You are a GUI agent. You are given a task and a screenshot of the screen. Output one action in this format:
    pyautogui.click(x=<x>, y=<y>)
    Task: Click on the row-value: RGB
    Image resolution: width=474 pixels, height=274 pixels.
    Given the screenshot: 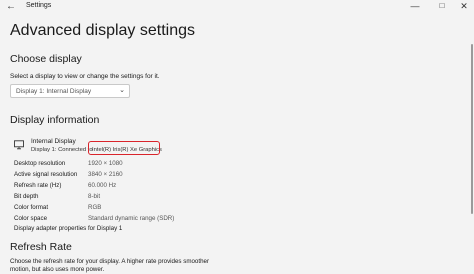 What is the action you would take?
    pyautogui.click(x=95, y=207)
    